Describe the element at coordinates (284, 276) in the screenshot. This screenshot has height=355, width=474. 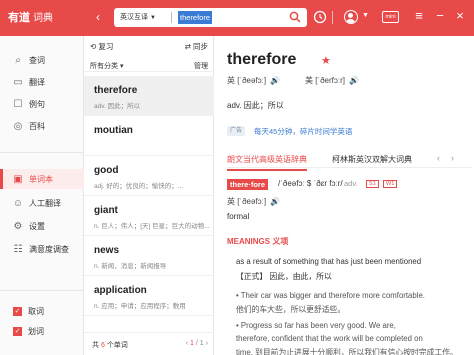
I see `sense-translation: 【正式】 因此，由此，所以` at that location.